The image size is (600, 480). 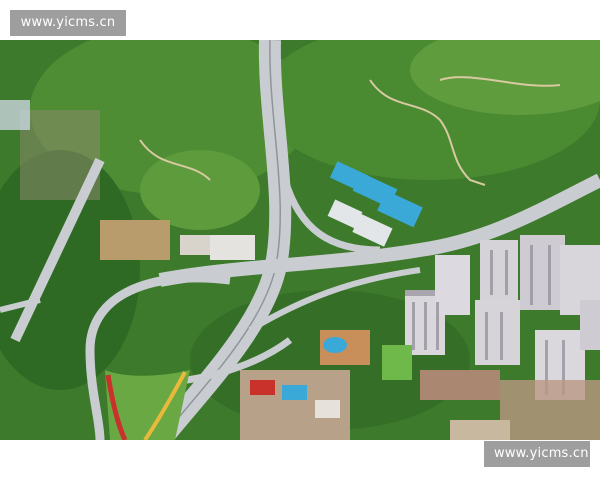 I want to click on watermark-top: www.yicms.cn, so click(x=68, y=23).